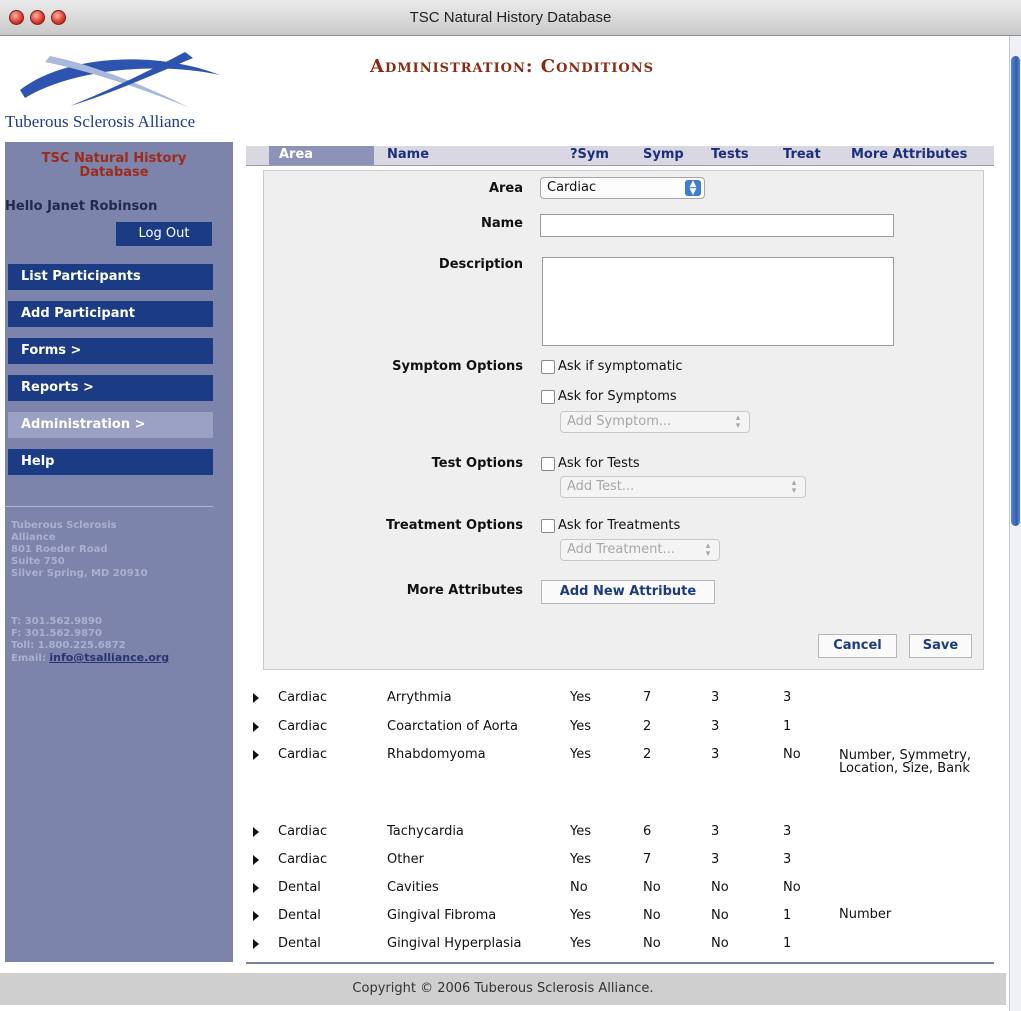  I want to click on cell-name: Coarctation of Aorta, so click(452, 726).